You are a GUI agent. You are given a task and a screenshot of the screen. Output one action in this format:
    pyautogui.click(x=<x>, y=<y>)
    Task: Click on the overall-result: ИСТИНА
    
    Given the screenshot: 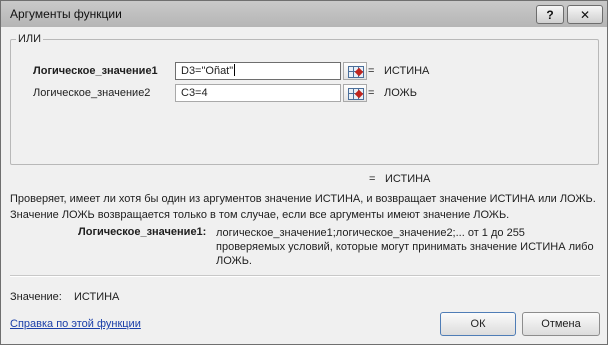 What is the action you would take?
    pyautogui.click(x=408, y=179)
    